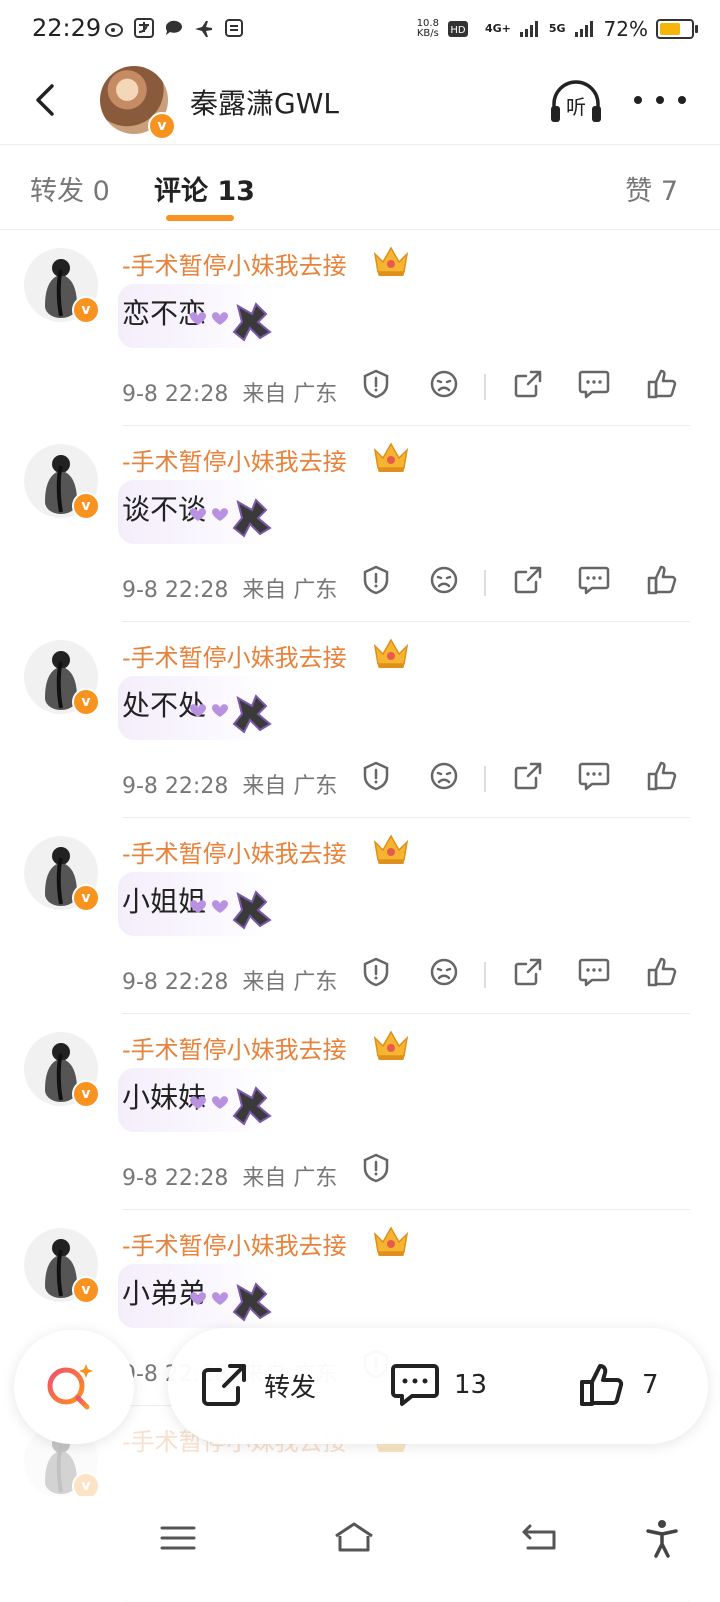 This screenshot has width=720, height=1602. I want to click on comment-count: 13, so click(471, 1385).